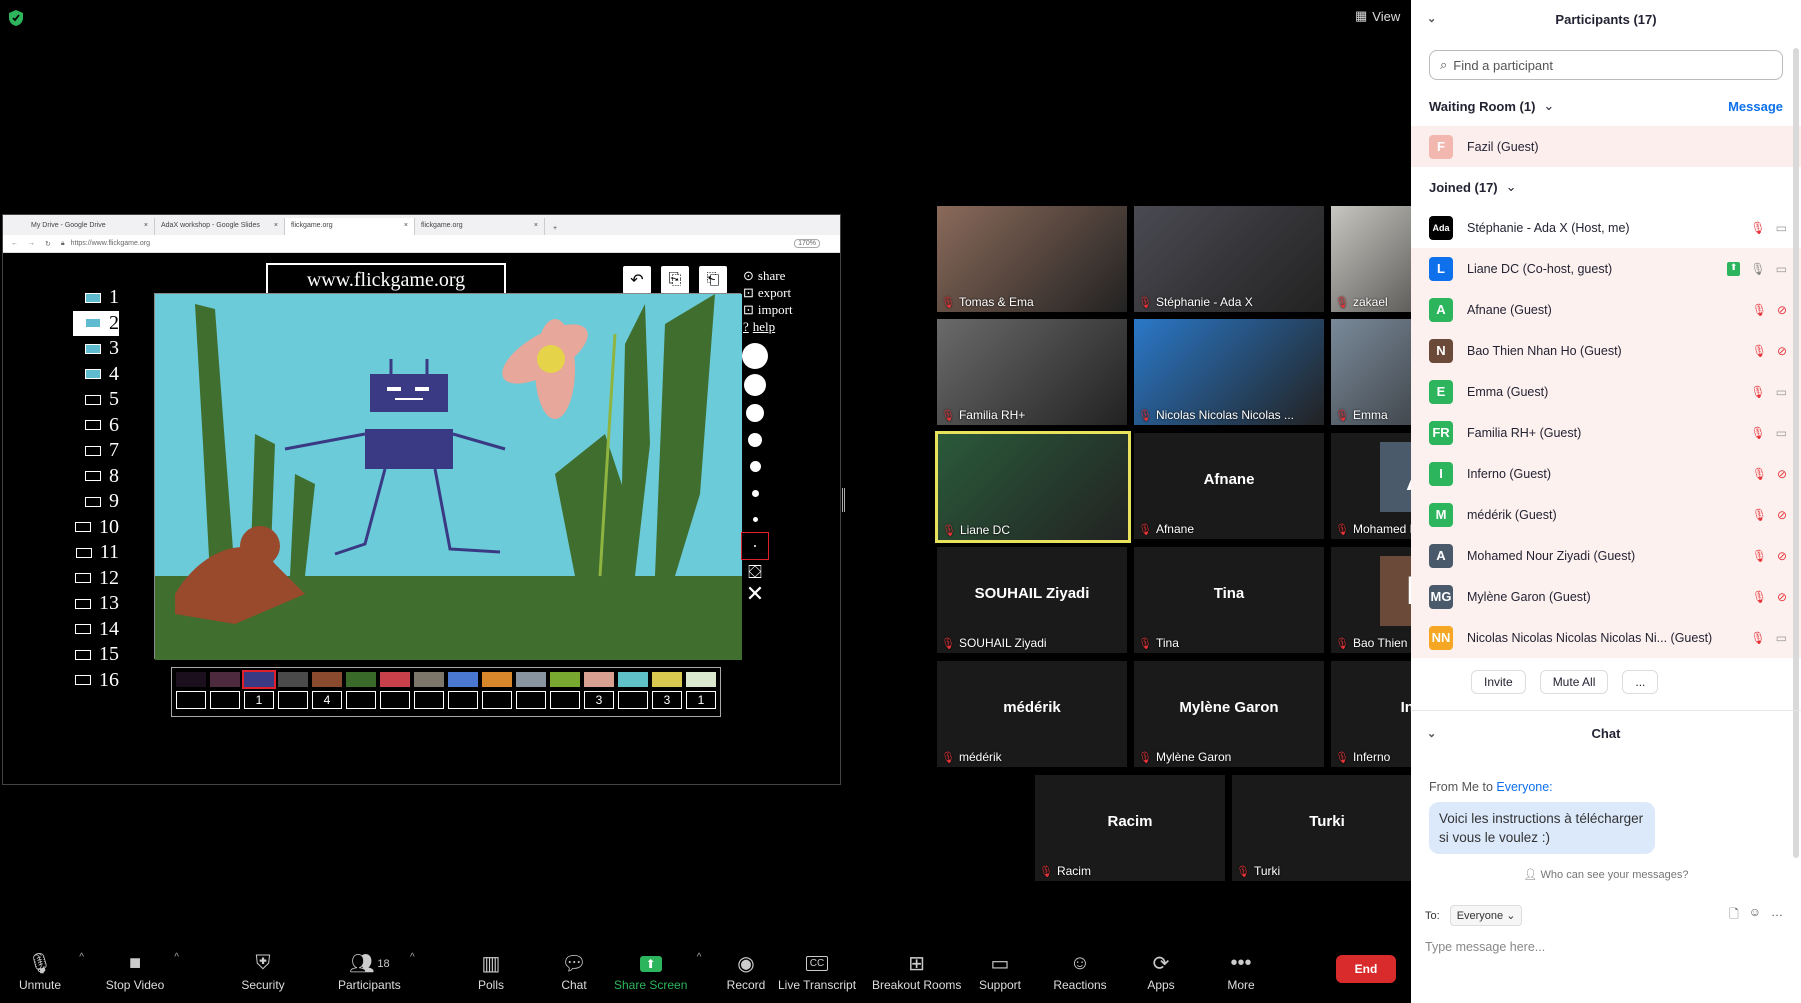  What do you see at coordinates (422, 244) in the screenshot?
I see `url-field: 🔒︎ https://www.flickgame.org` at bounding box center [422, 244].